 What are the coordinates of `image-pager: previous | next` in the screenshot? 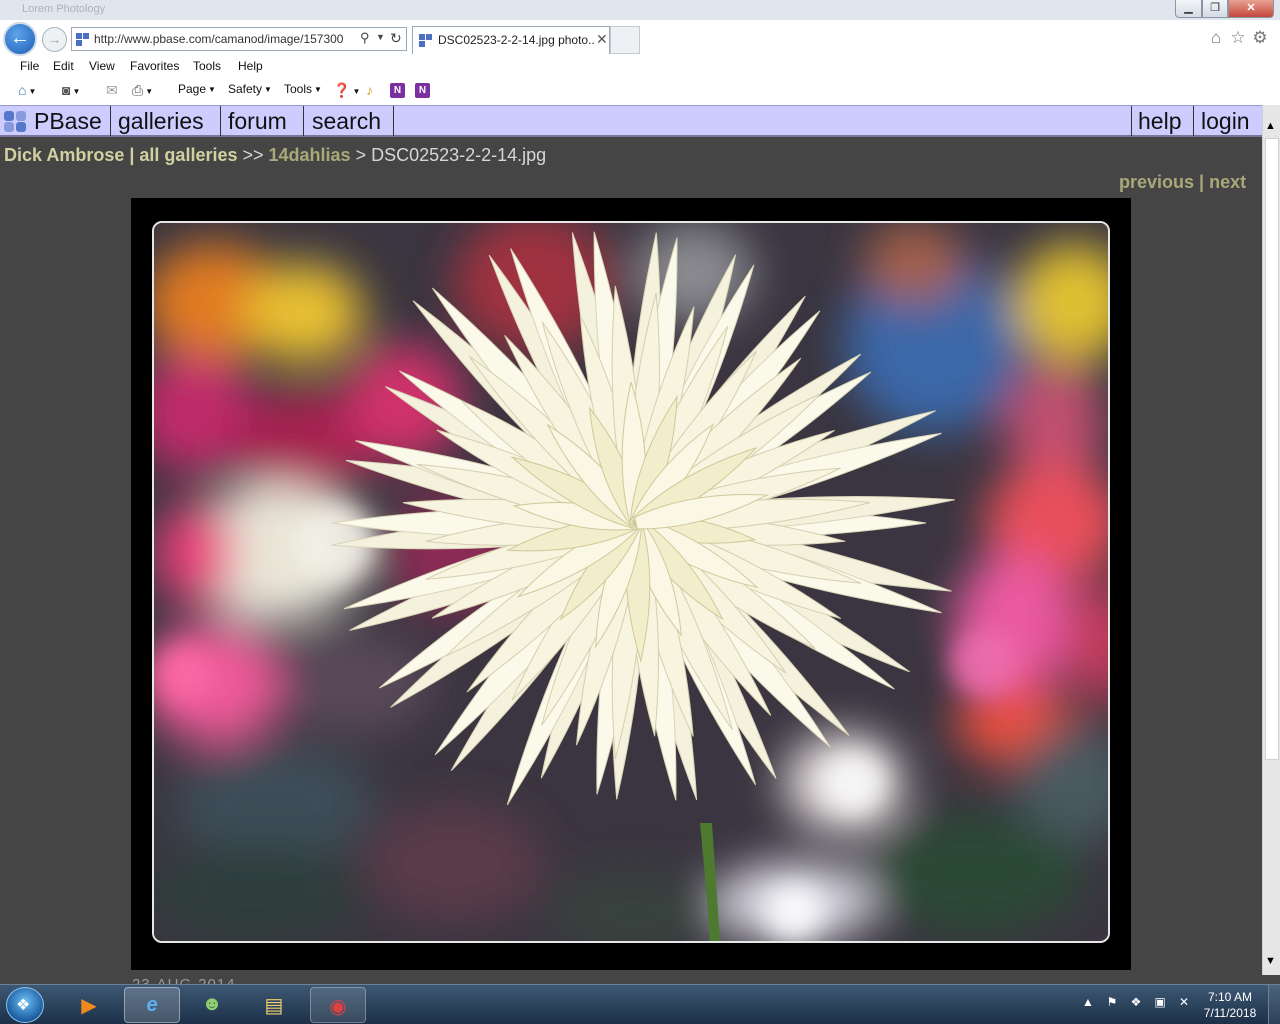 It's located at (1182, 182).